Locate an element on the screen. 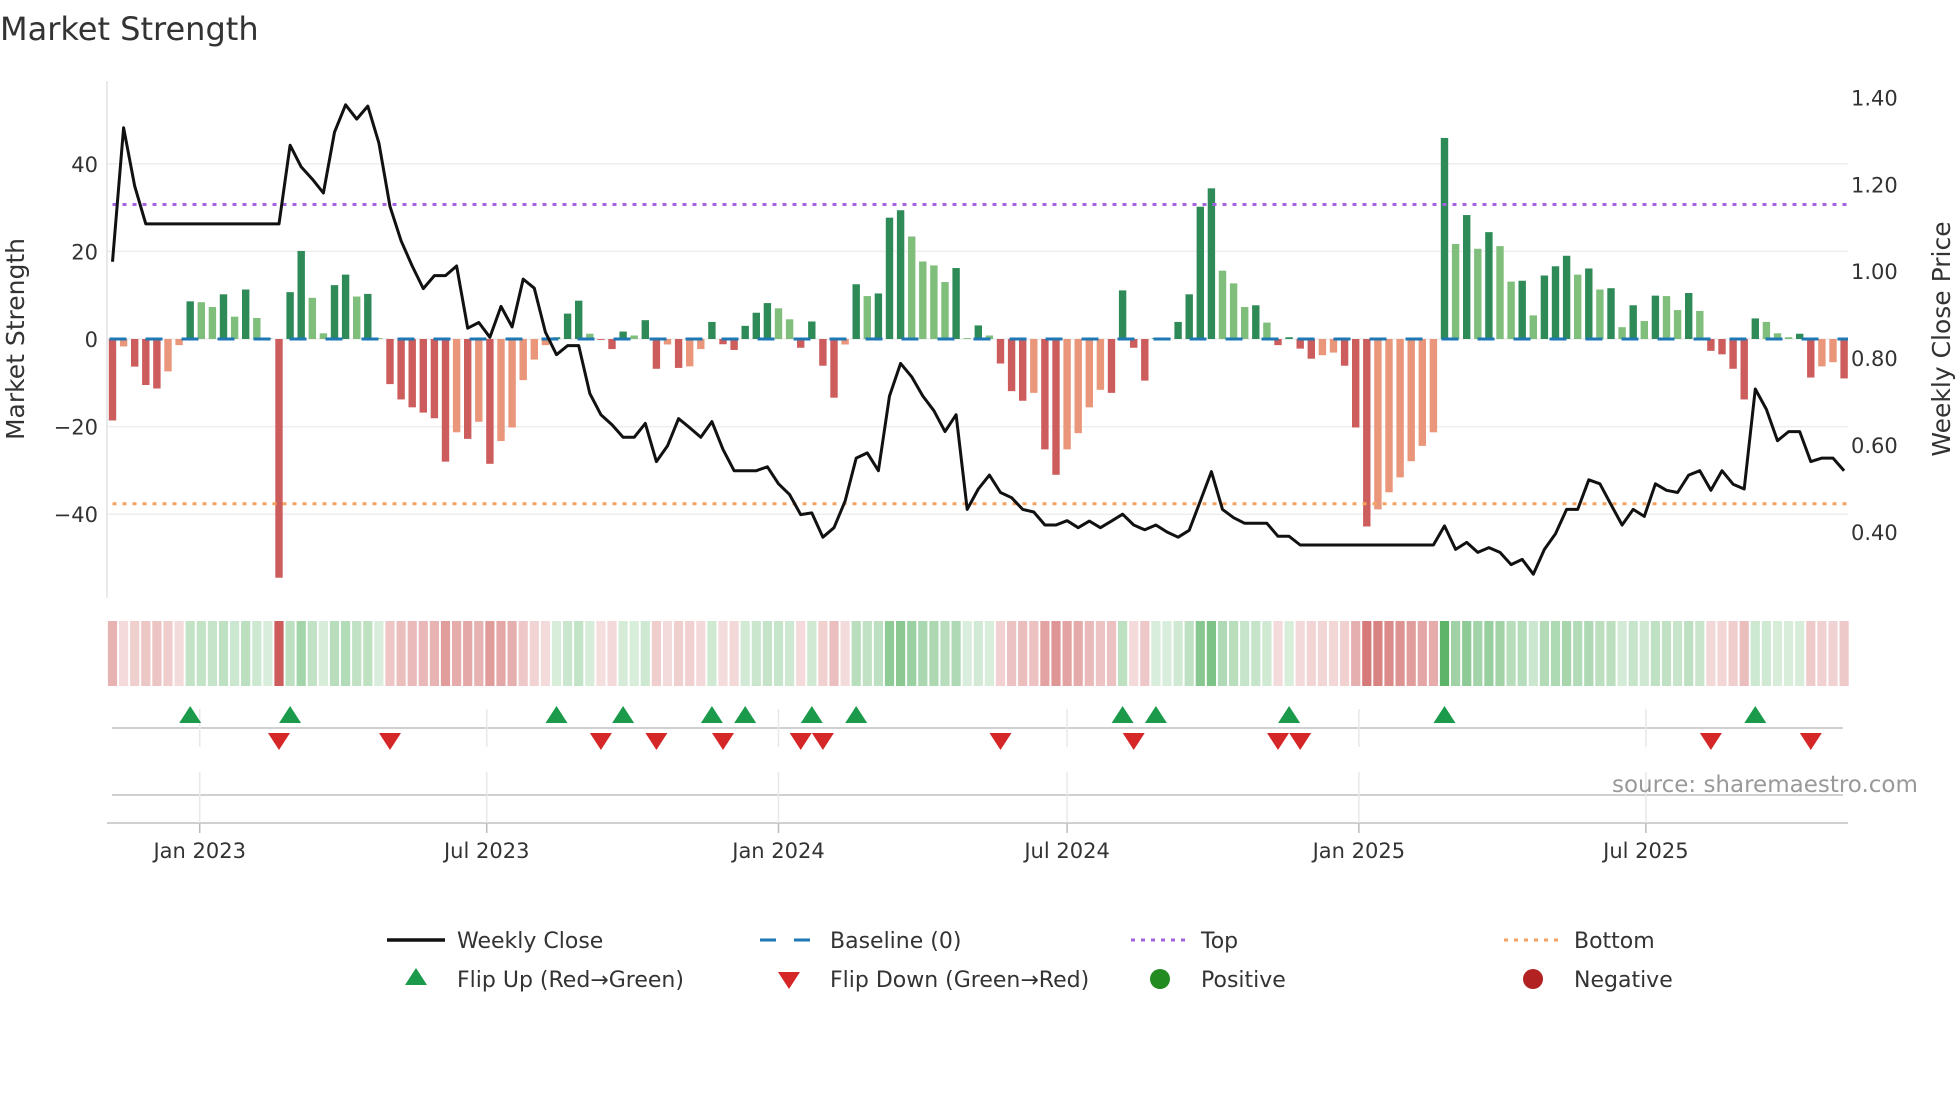 The width and height of the screenshot is (1960, 1102). triangle-up-icon is located at coordinates (416, 976).